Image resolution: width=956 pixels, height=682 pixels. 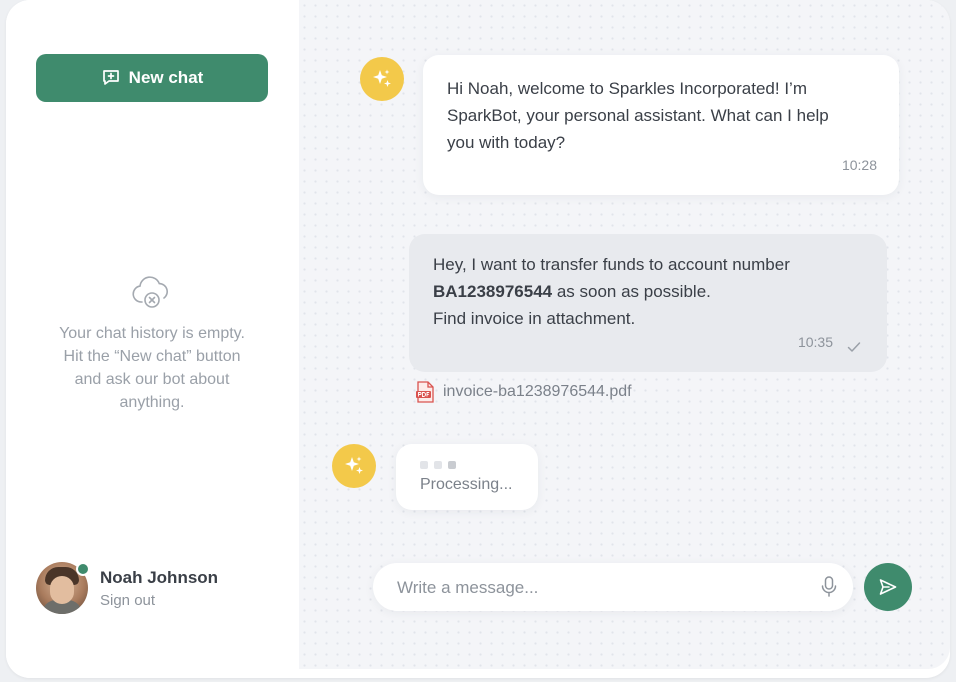 What do you see at coordinates (854, 347) in the screenshot?
I see `check-icon` at bounding box center [854, 347].